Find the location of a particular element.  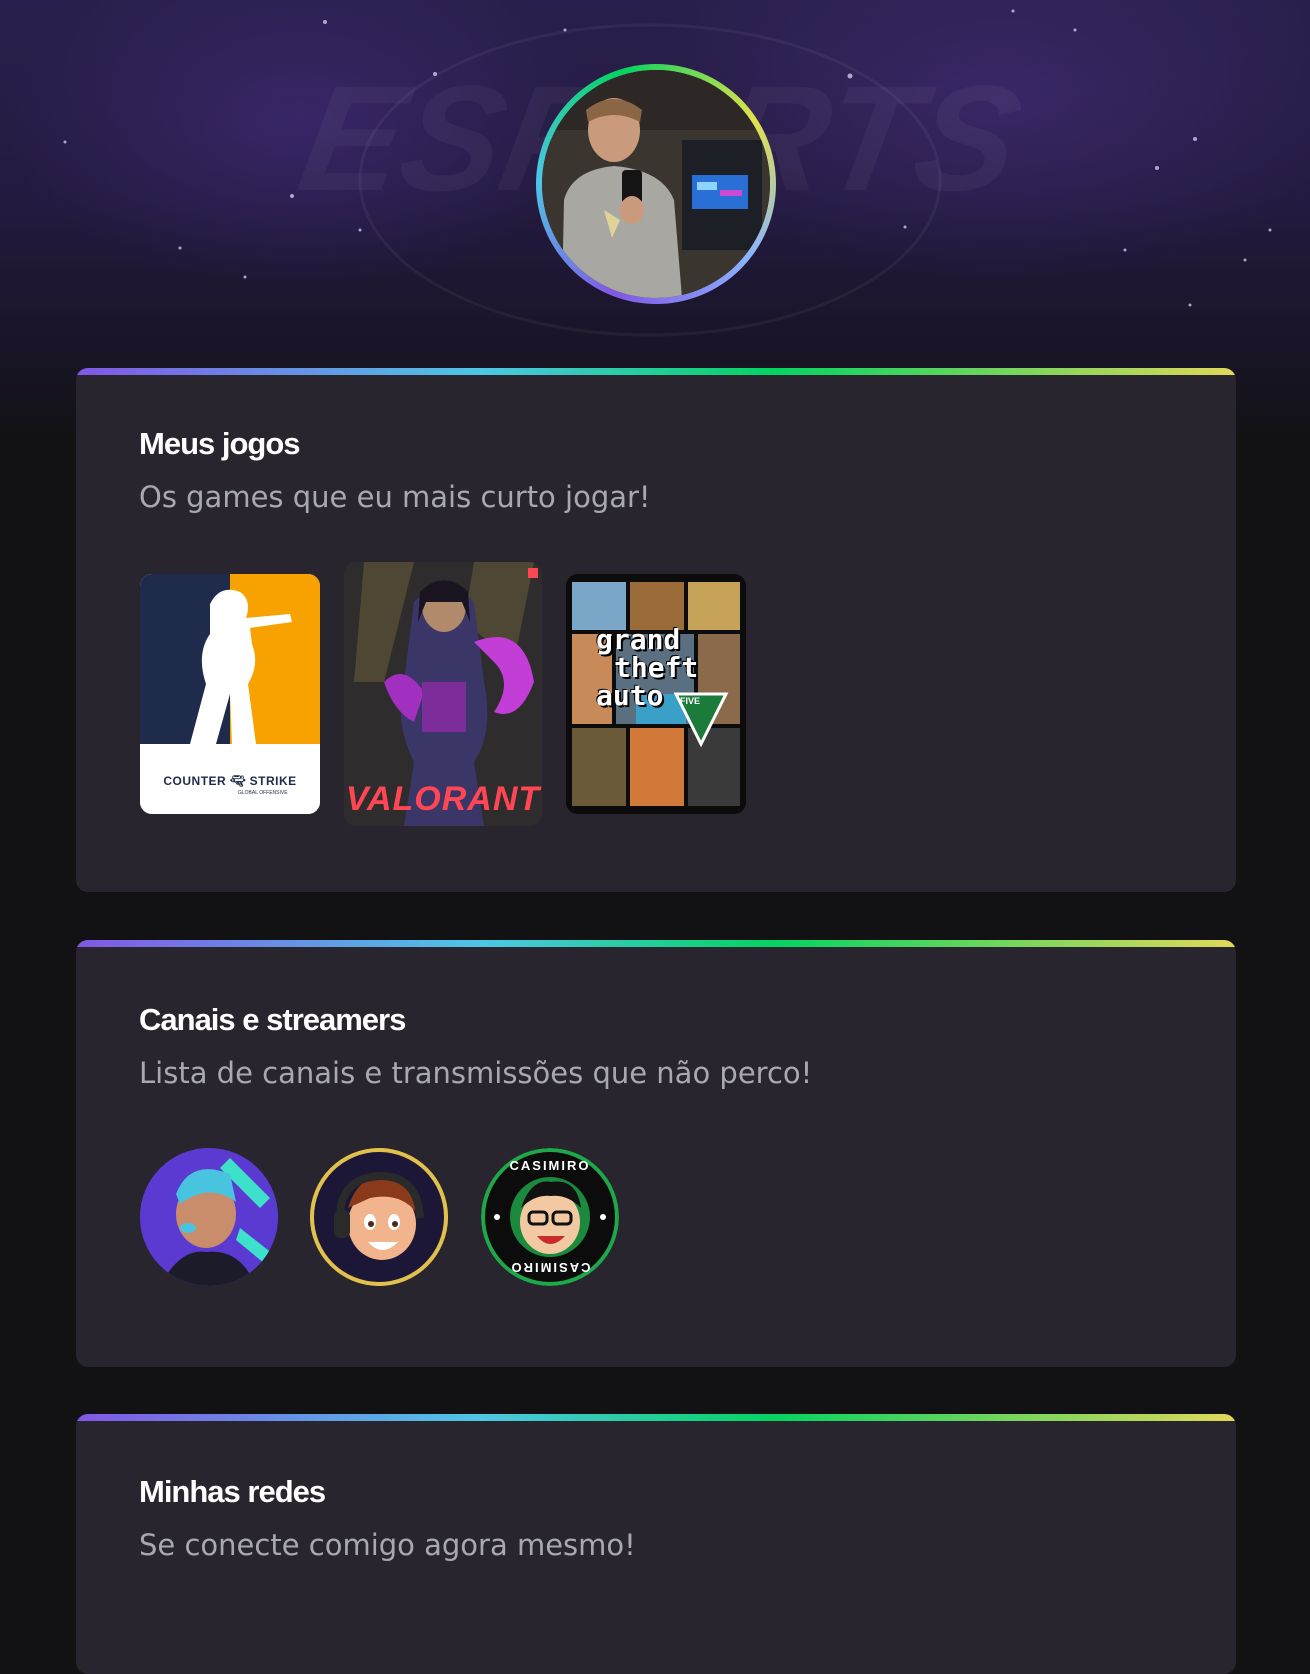

socials-subtitle: Se conecte comigo agora mesmo! is located at coordinates (387, 1545).